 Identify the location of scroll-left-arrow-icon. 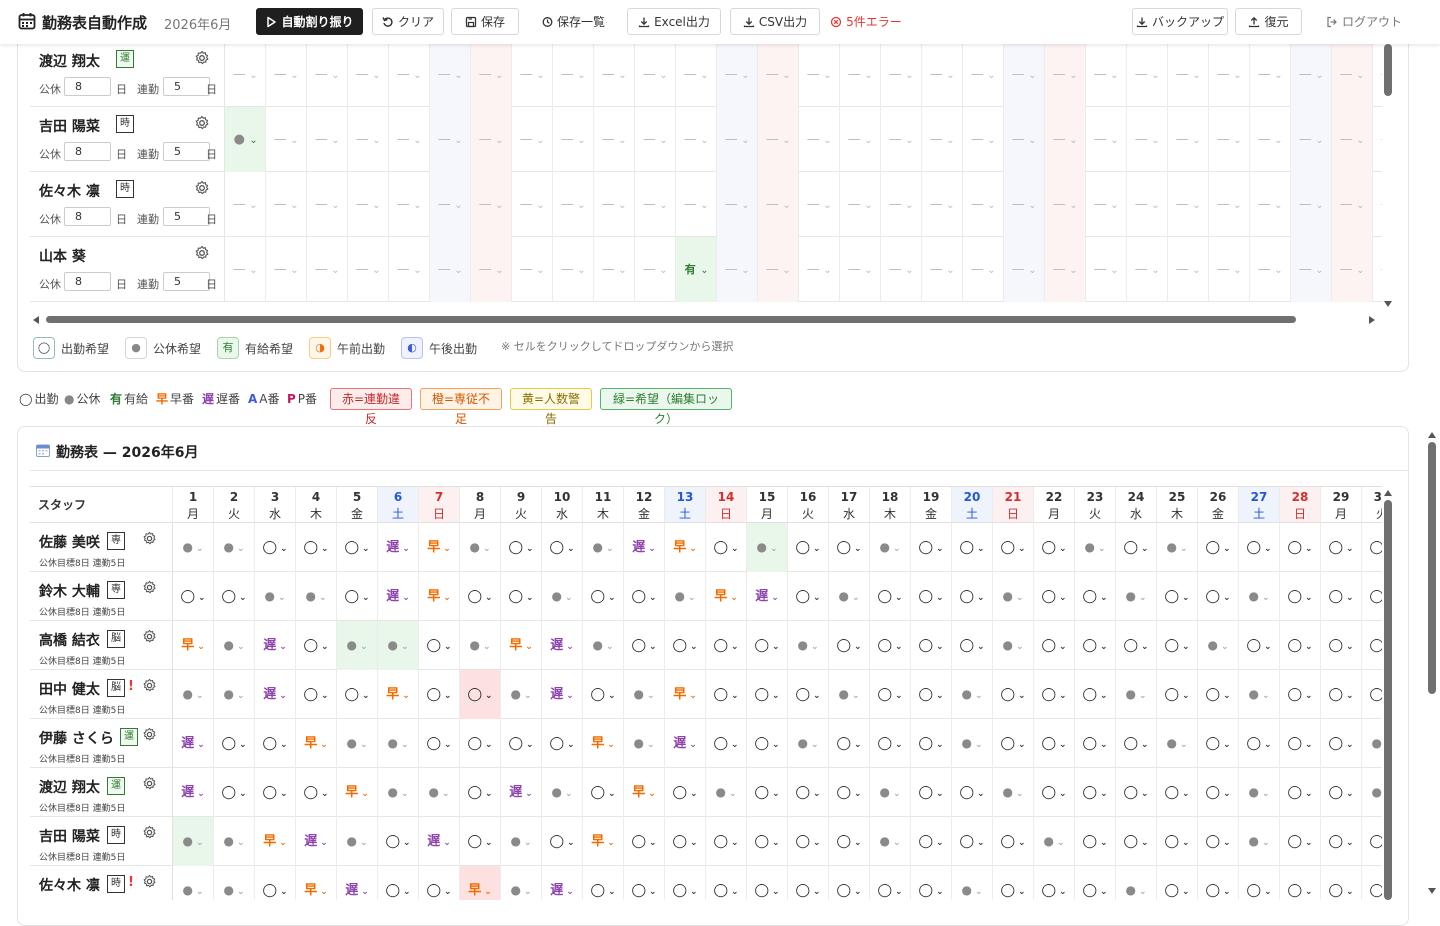
(36, 320).